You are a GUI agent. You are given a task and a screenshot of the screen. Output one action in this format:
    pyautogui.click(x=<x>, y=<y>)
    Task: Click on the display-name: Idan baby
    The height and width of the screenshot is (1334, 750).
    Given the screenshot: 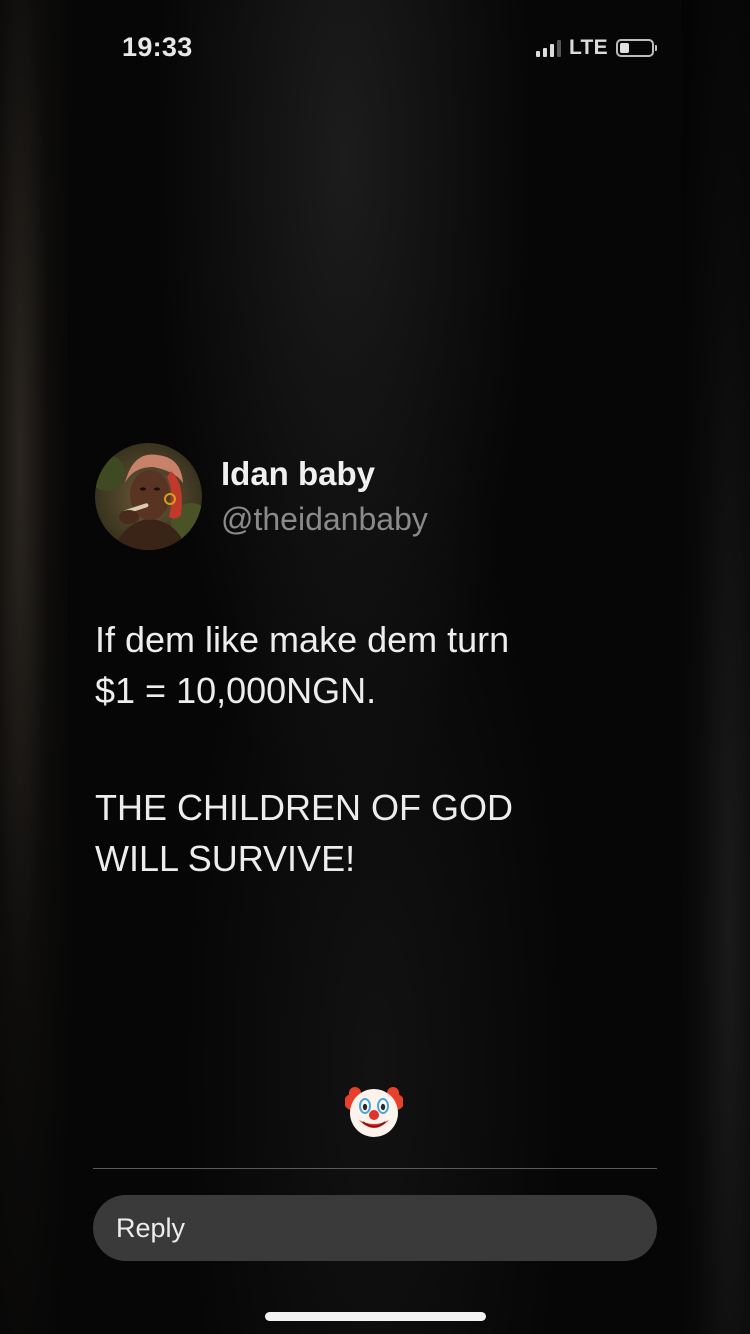 What is the action you would take?
    pyautogui.click(x=298, y=474)
    